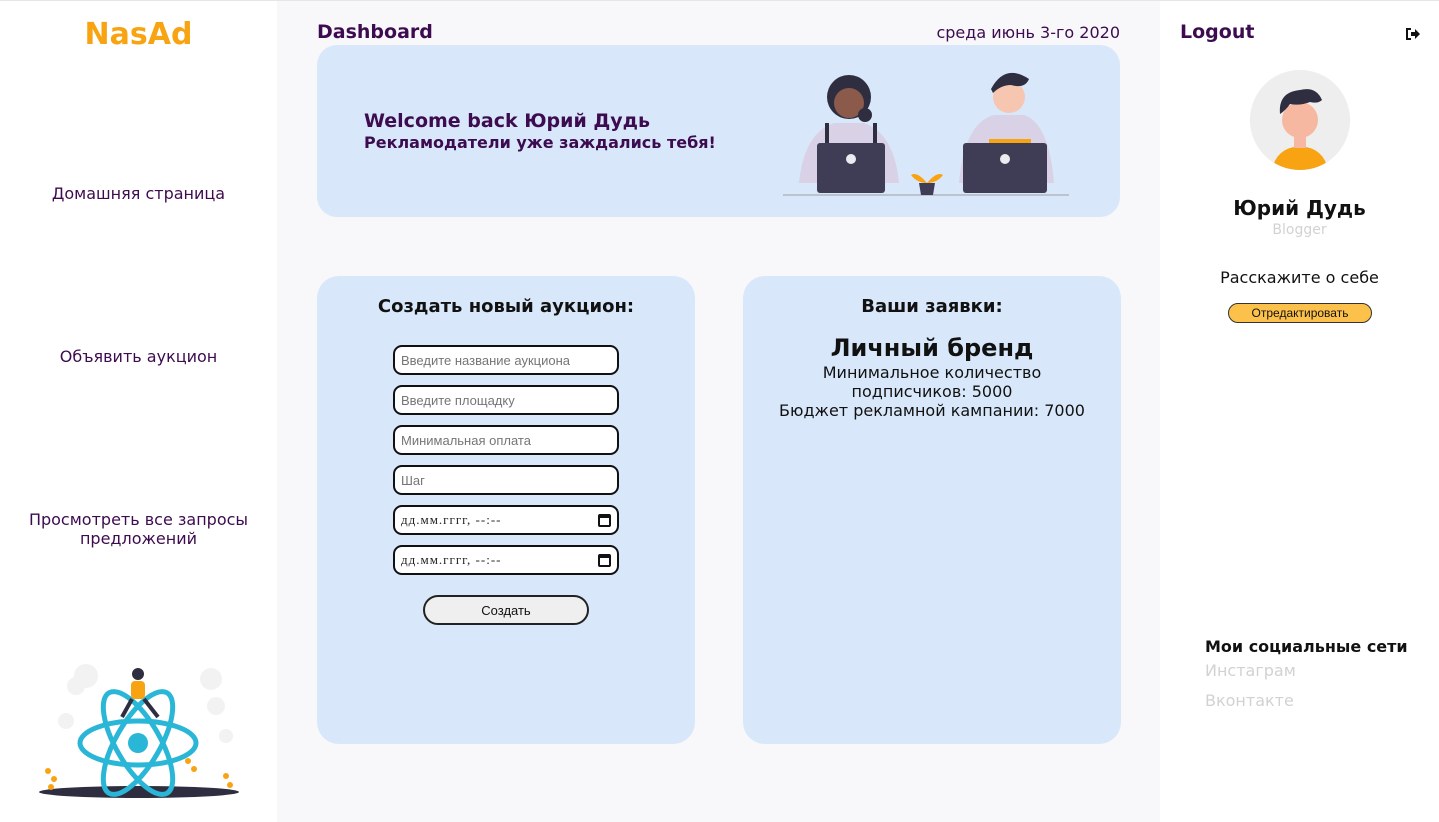  I want to click on logo: NasAd, so click(138, 34).